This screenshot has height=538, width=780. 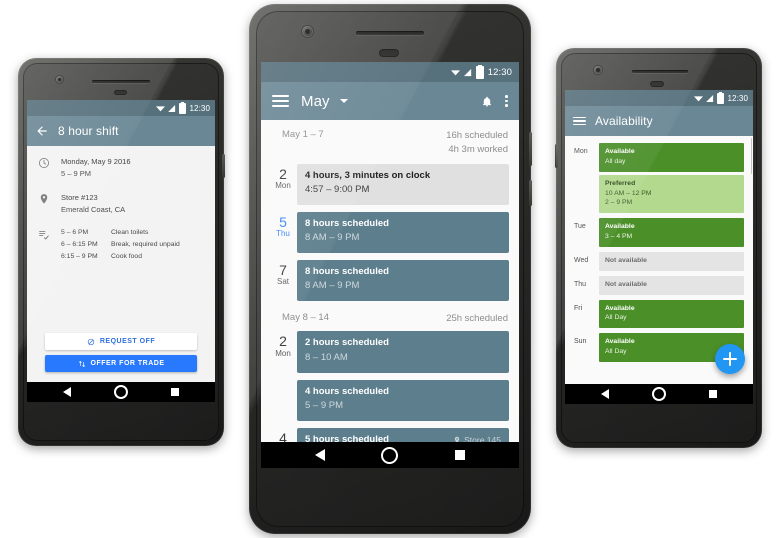 I want to click on day-column: 2 Mon, so click(x=283, y=177).